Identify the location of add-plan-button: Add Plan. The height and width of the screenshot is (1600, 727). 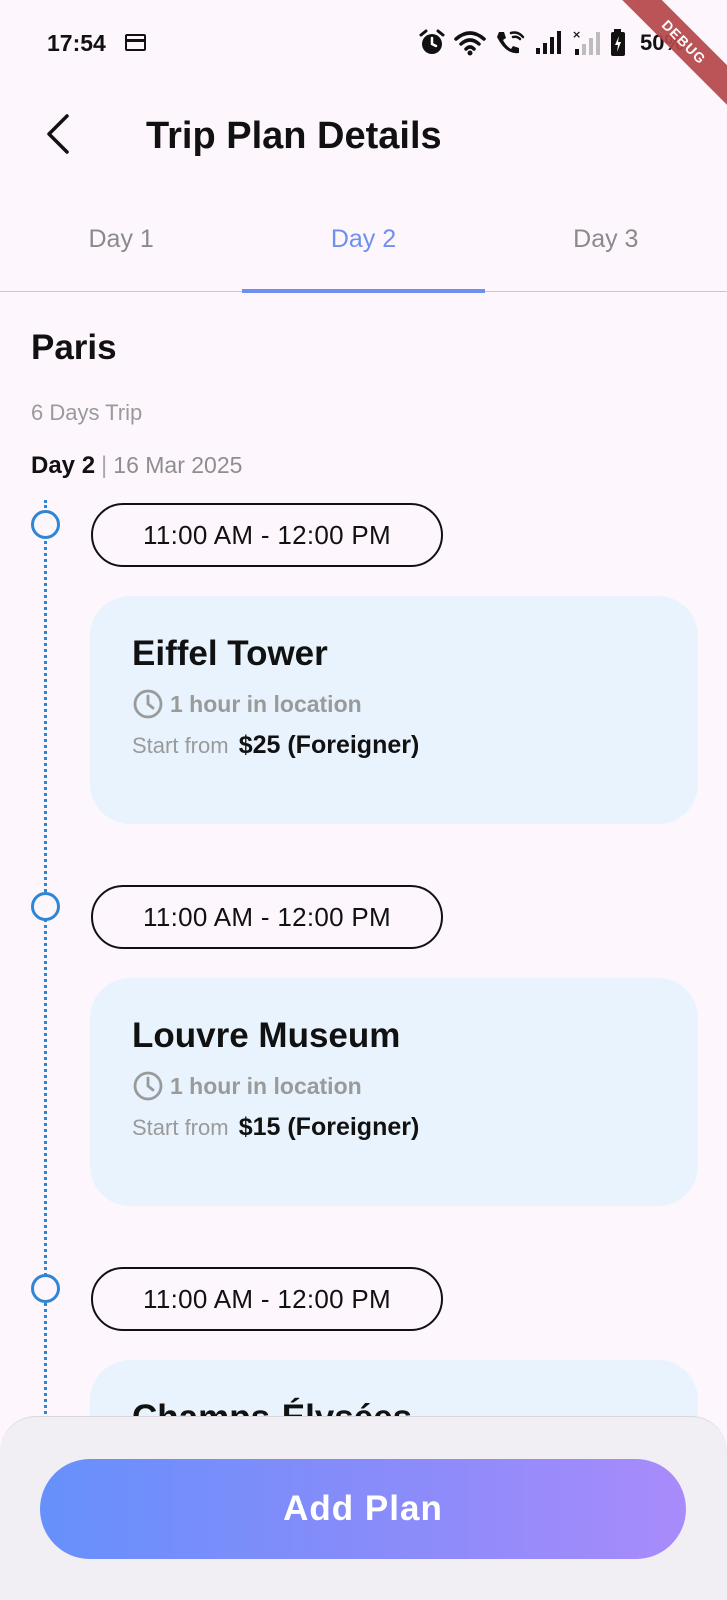
(363, 1509).